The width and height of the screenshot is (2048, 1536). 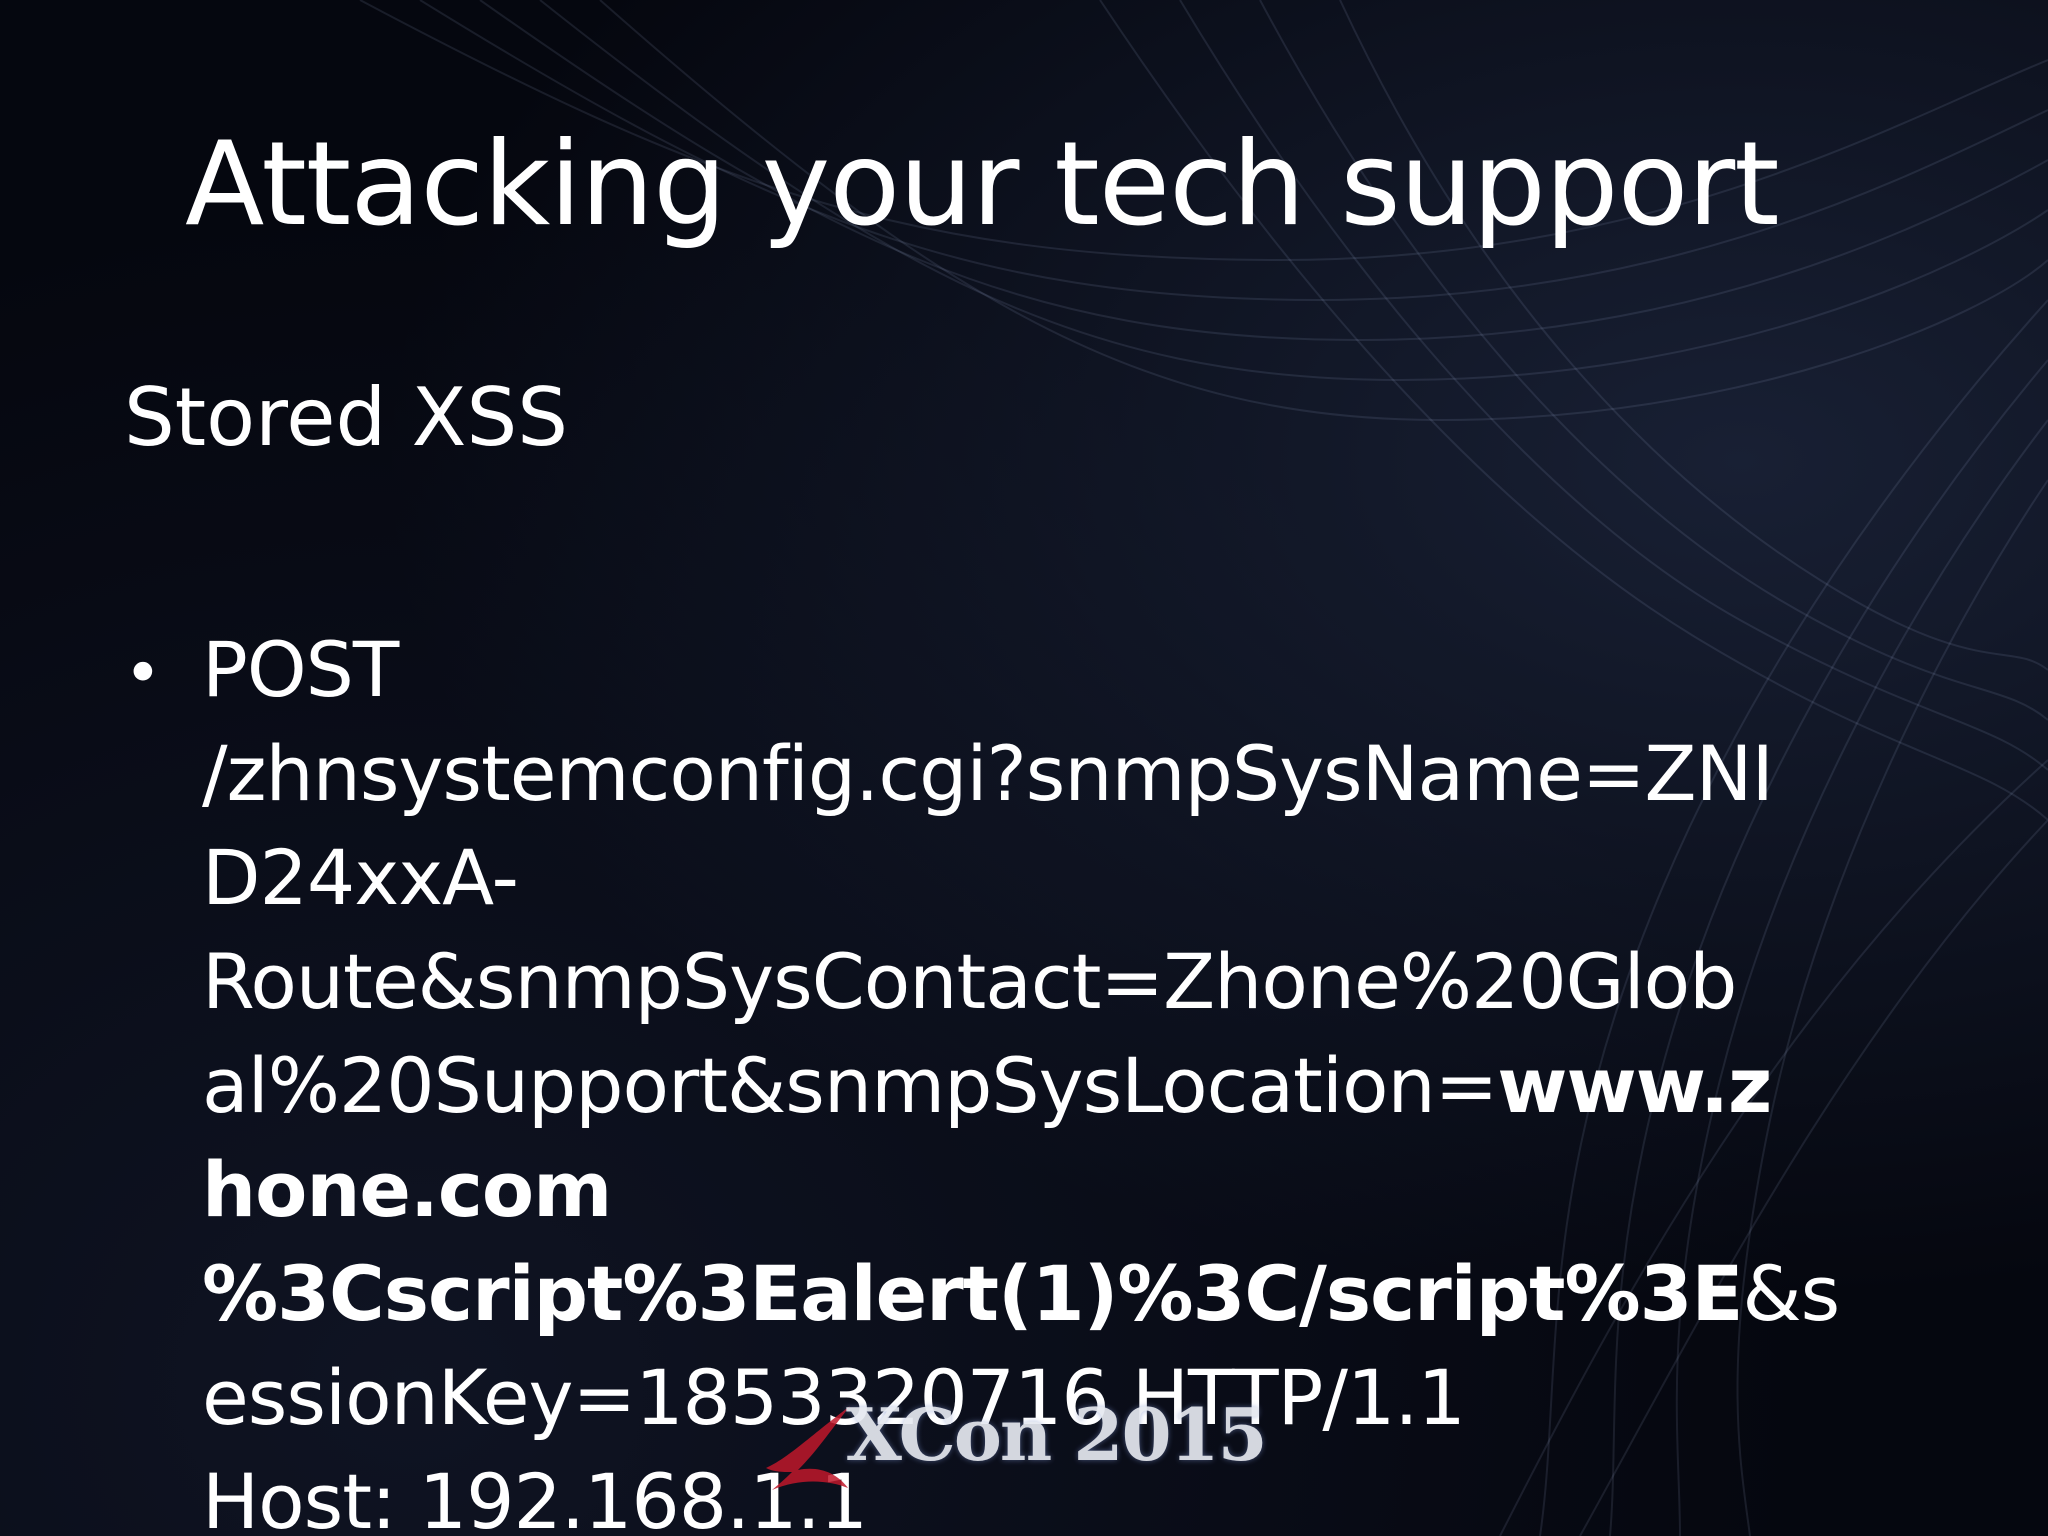 What do you see at coordinates (969, 981) in the screenshot?
I see `bullet-line: Route&snmpSysContact=Zhone%20Glob` at bounding box center [969, 981].